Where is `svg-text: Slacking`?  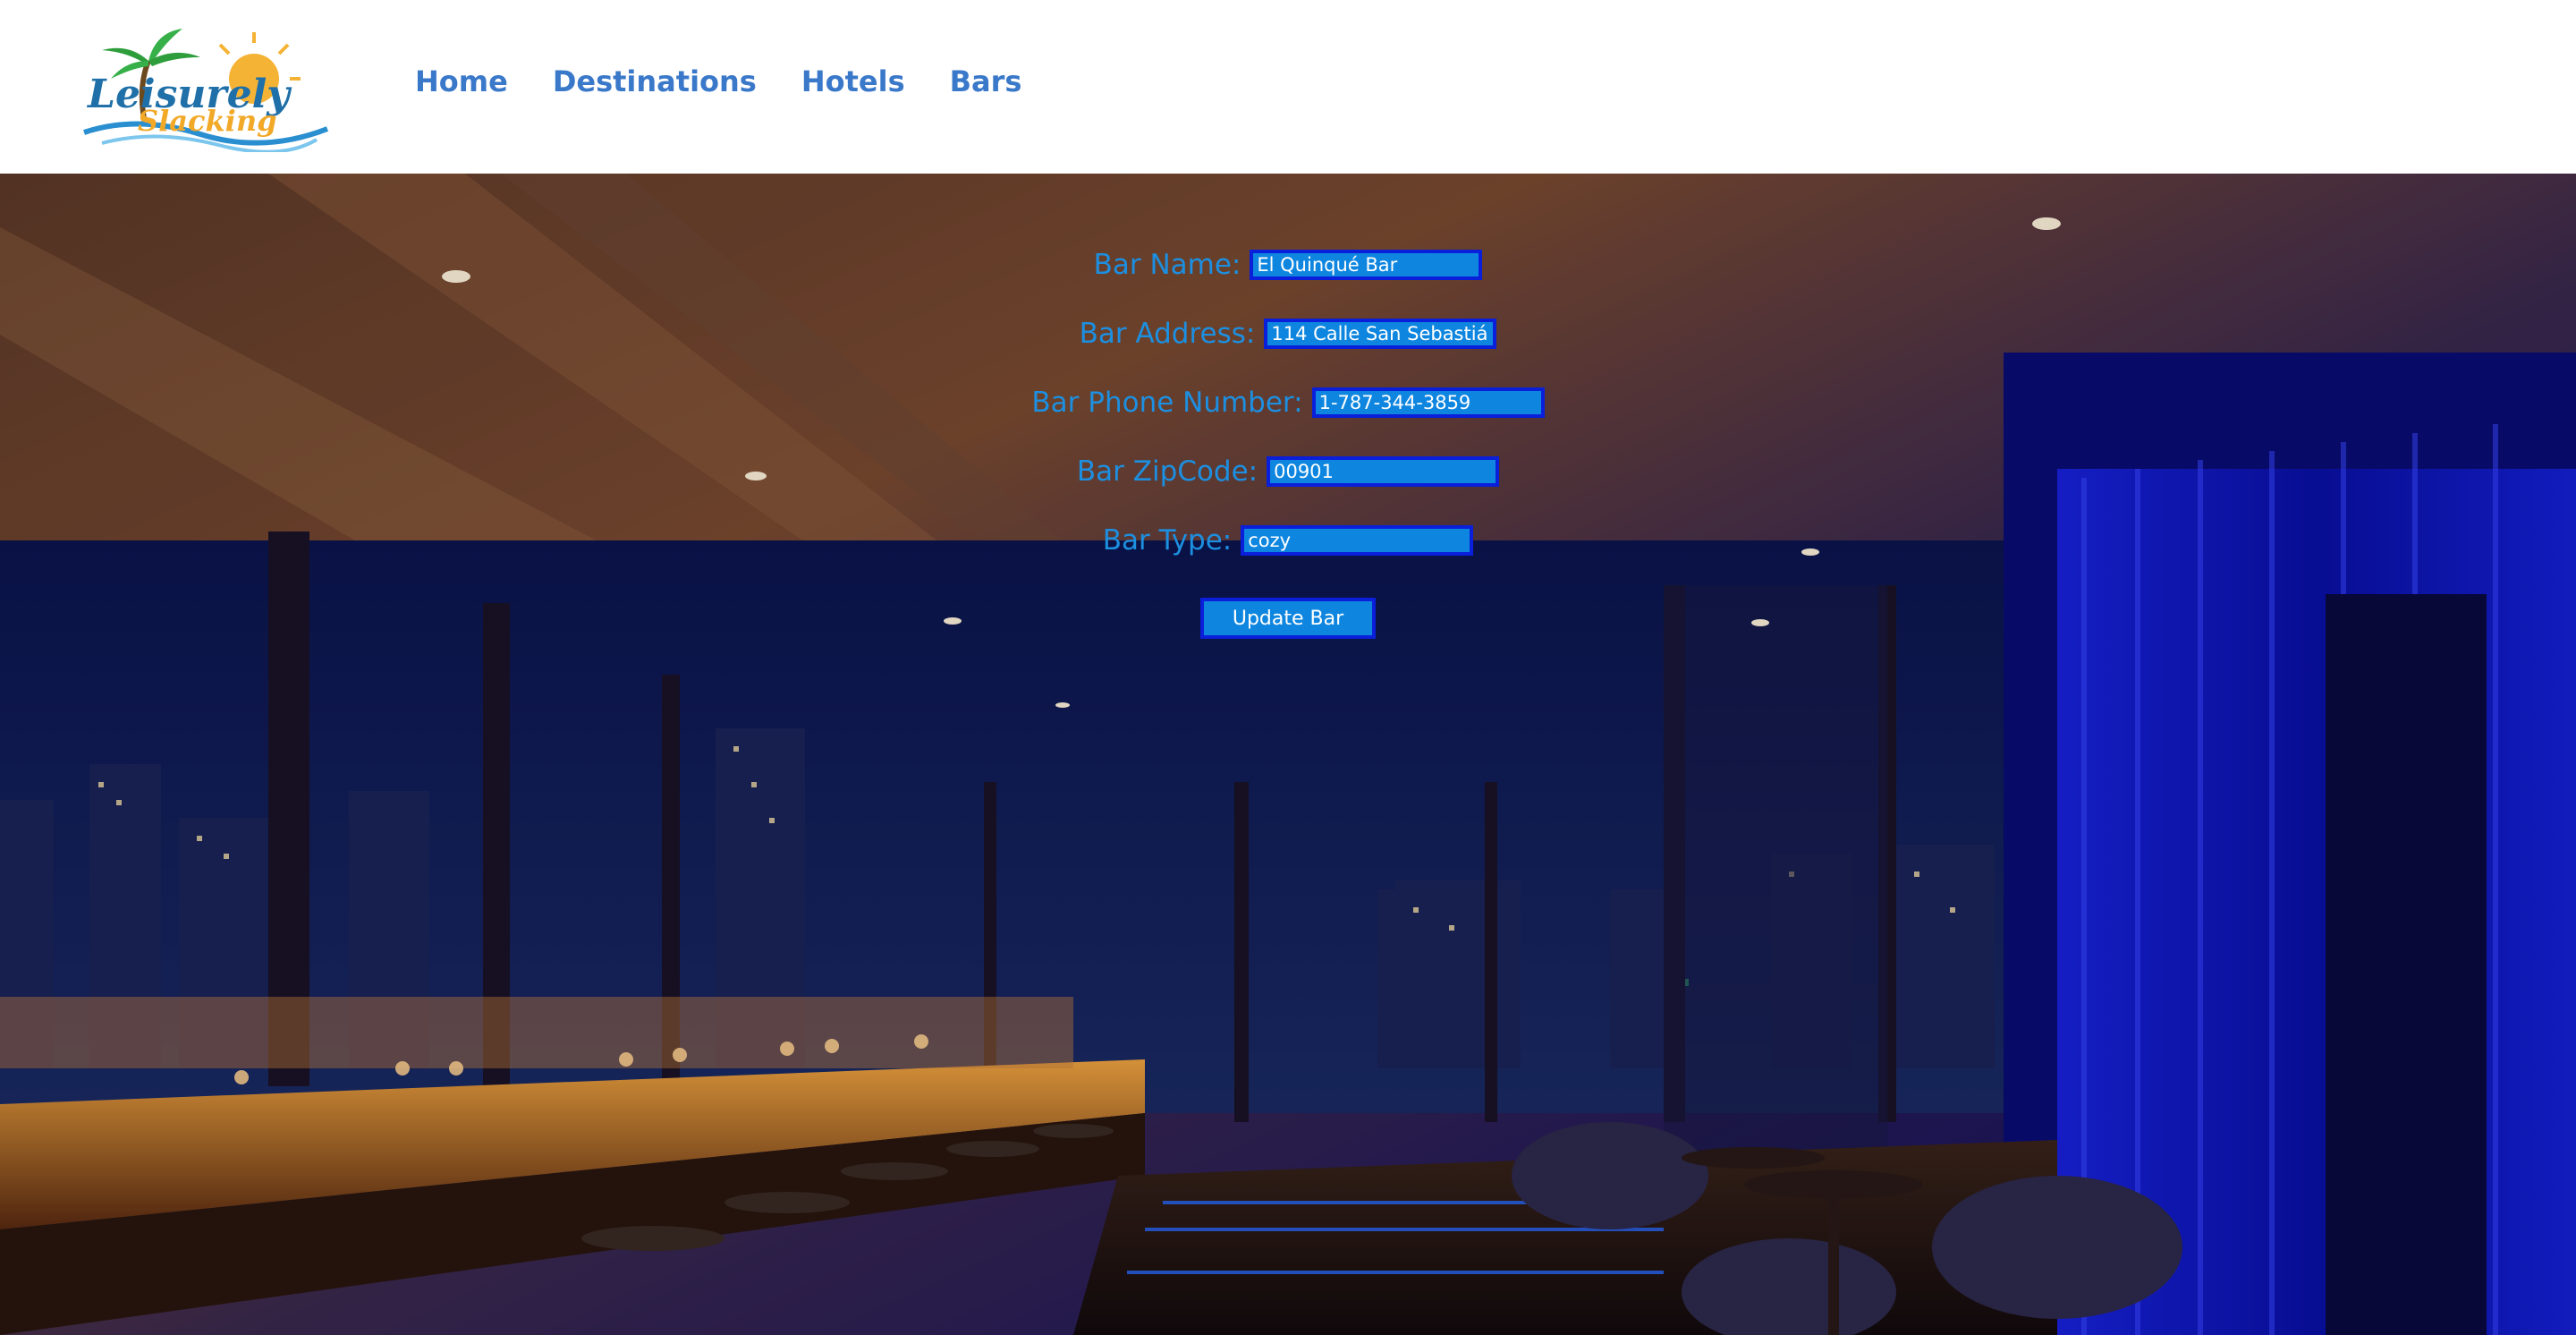 svg-text: Slacking is located at coordinates (207, 121).